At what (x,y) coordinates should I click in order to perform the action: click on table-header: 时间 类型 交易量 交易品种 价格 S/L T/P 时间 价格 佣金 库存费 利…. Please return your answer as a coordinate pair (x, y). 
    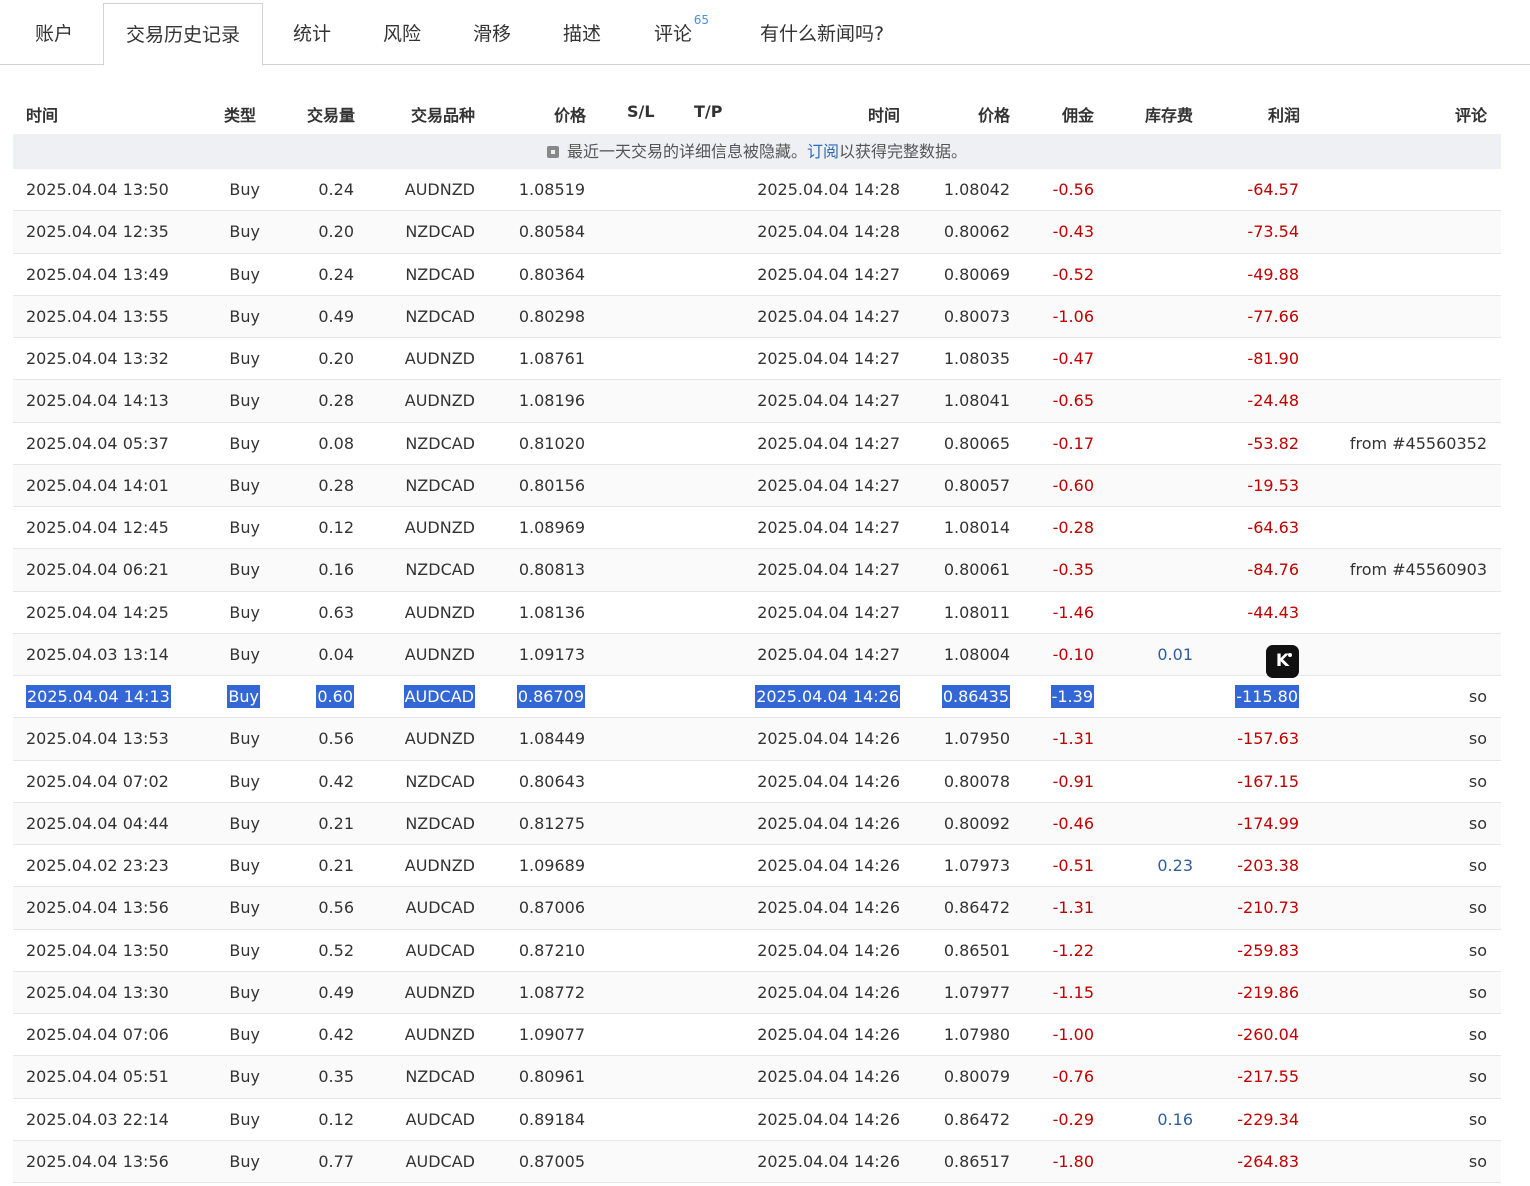
    Looking at the image, I should click on (757, 112).